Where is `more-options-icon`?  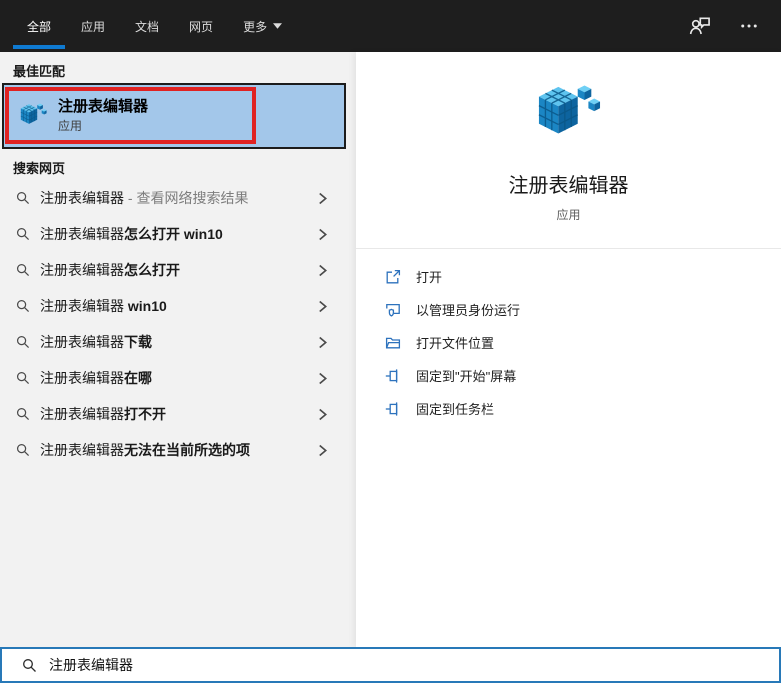
more-options-icon is located at coordinates (749, 26).